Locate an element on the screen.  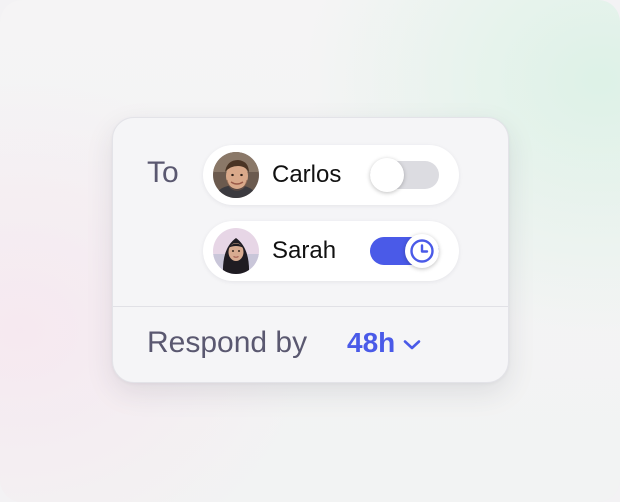
clock-icon is located at coordinates (422, 251).